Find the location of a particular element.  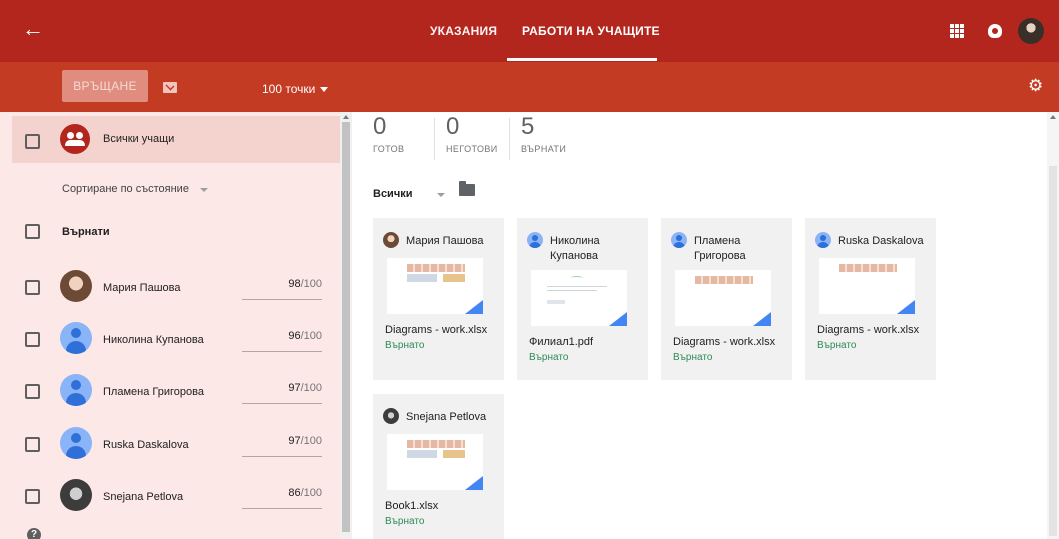

notifications-icon is located at coordinates (995, 31).